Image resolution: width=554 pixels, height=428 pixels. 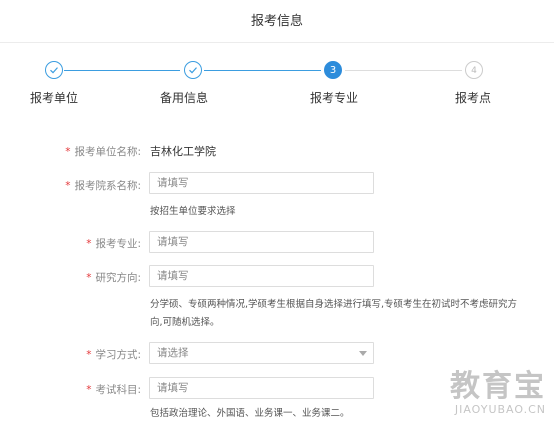 I want to click on step-1-label: 报考单位, so click(x=54, y=98).